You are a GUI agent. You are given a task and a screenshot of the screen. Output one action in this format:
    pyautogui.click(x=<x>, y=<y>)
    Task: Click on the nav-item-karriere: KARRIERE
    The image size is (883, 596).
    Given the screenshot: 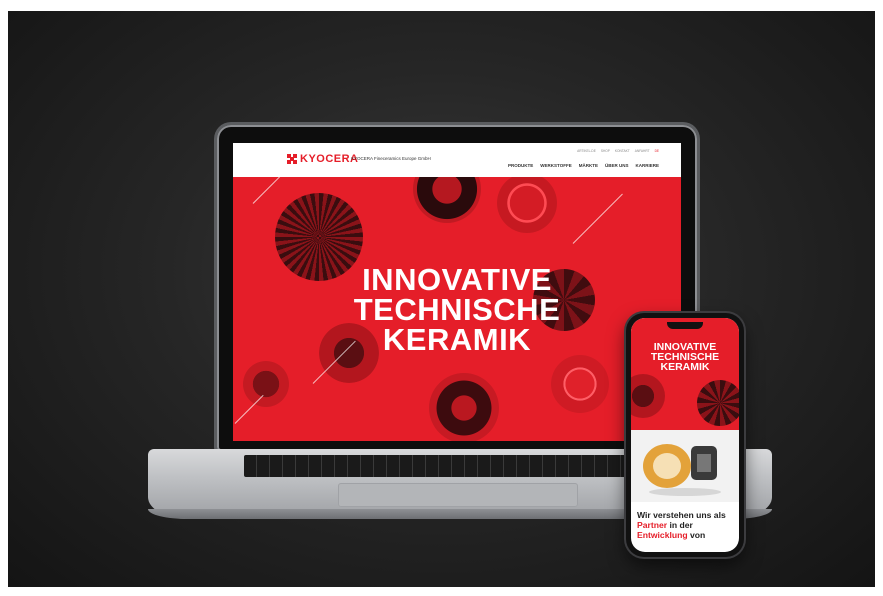 What is the action you would take?
    pyautogui.click(x=647, y=165)
    